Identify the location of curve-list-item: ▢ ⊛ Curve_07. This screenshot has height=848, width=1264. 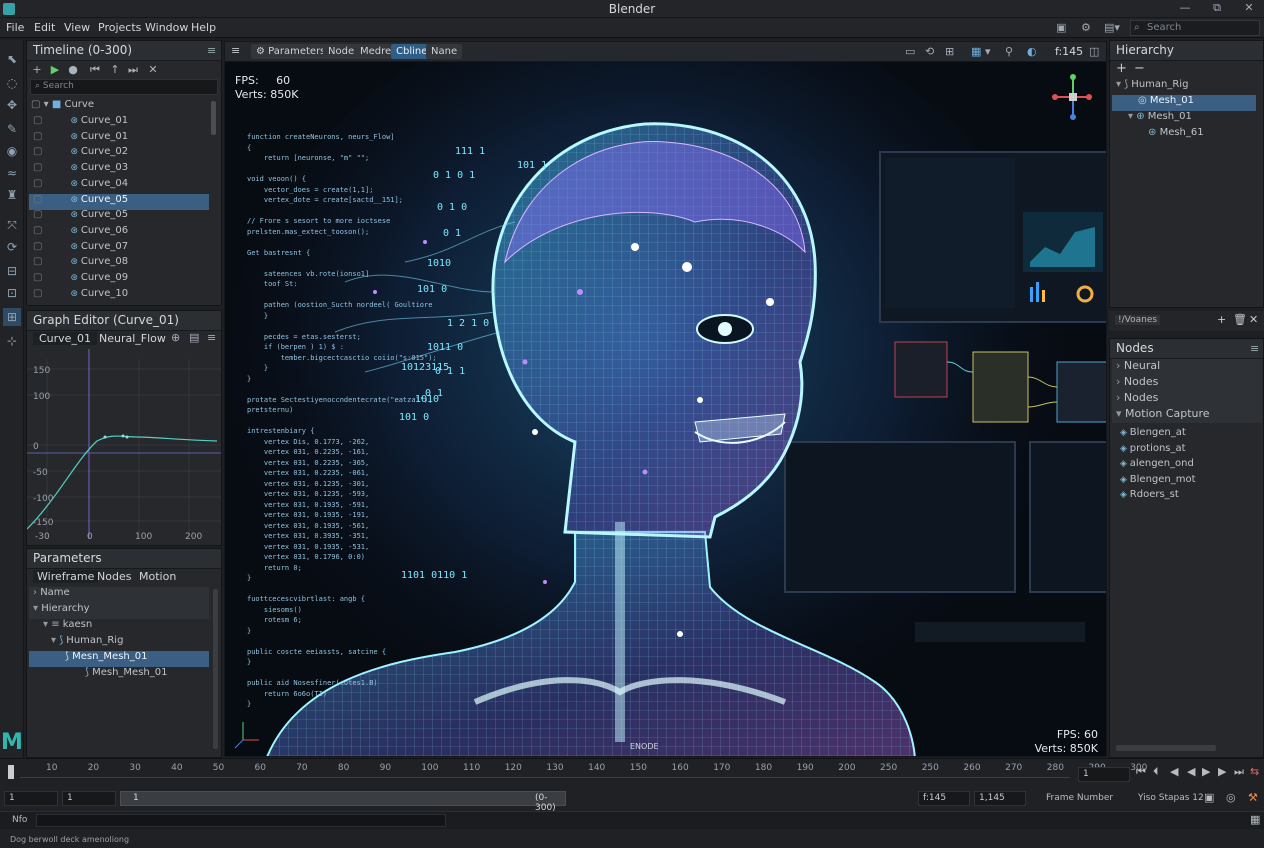
(119, 249).